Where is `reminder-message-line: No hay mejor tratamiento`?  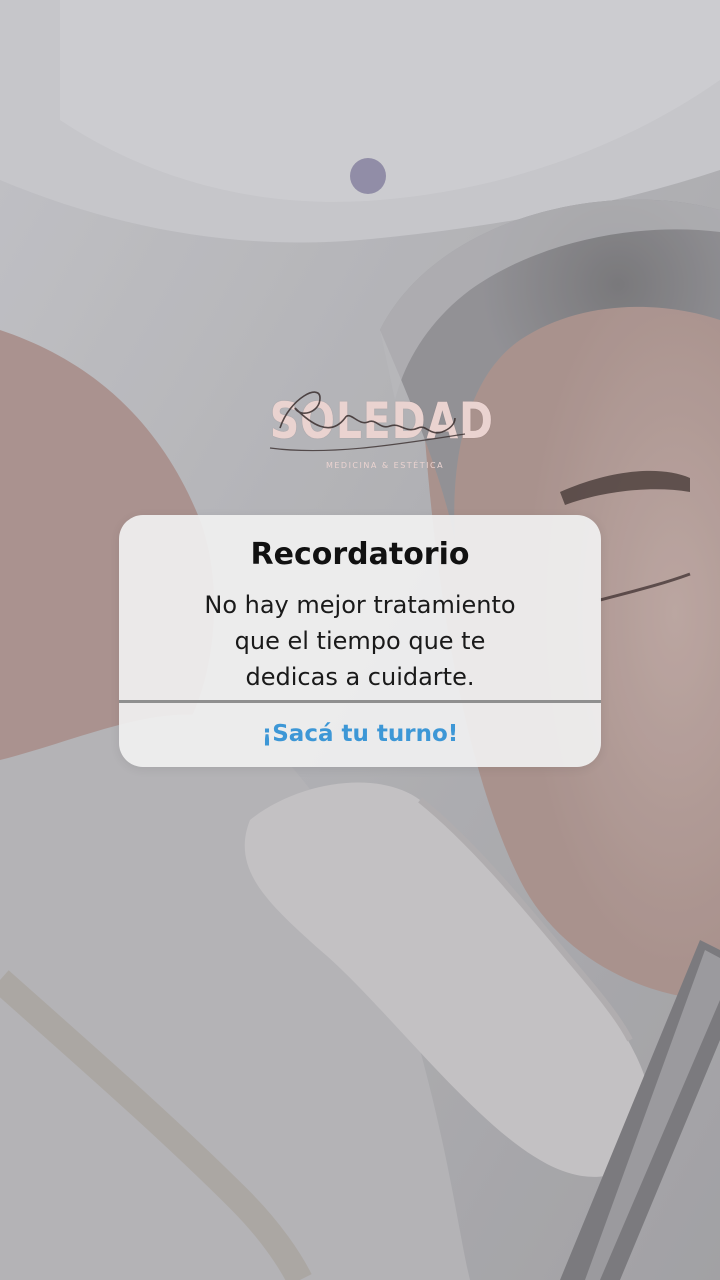
reminder-message-line: No hay mejor tratamiento is located at coordinates (360, 605).